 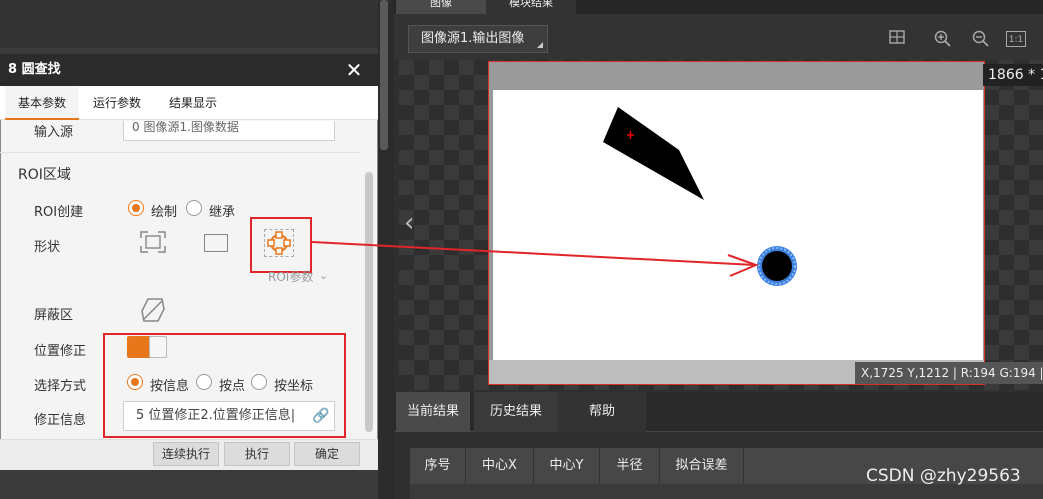 I want to click on radio-draw, so click(x=136, y=208).